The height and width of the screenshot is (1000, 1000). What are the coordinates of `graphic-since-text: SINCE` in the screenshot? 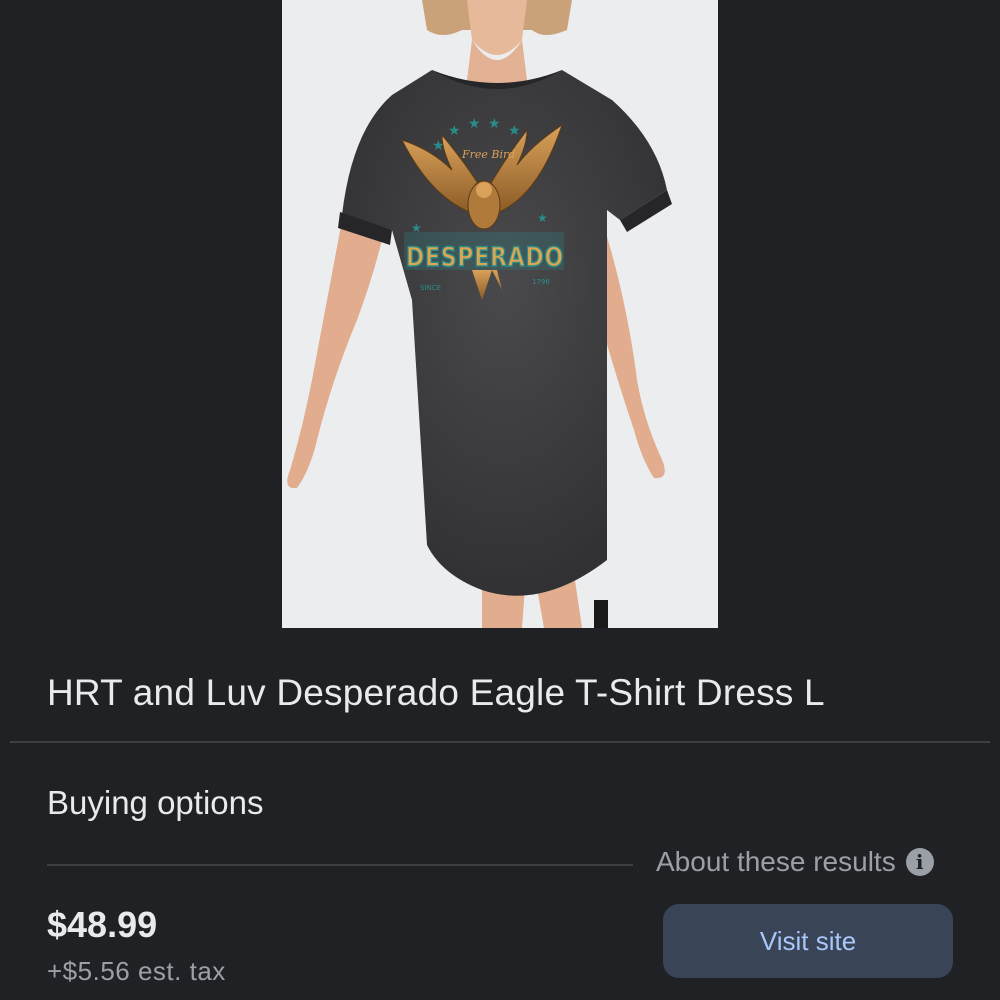 It's located at (430, 288).